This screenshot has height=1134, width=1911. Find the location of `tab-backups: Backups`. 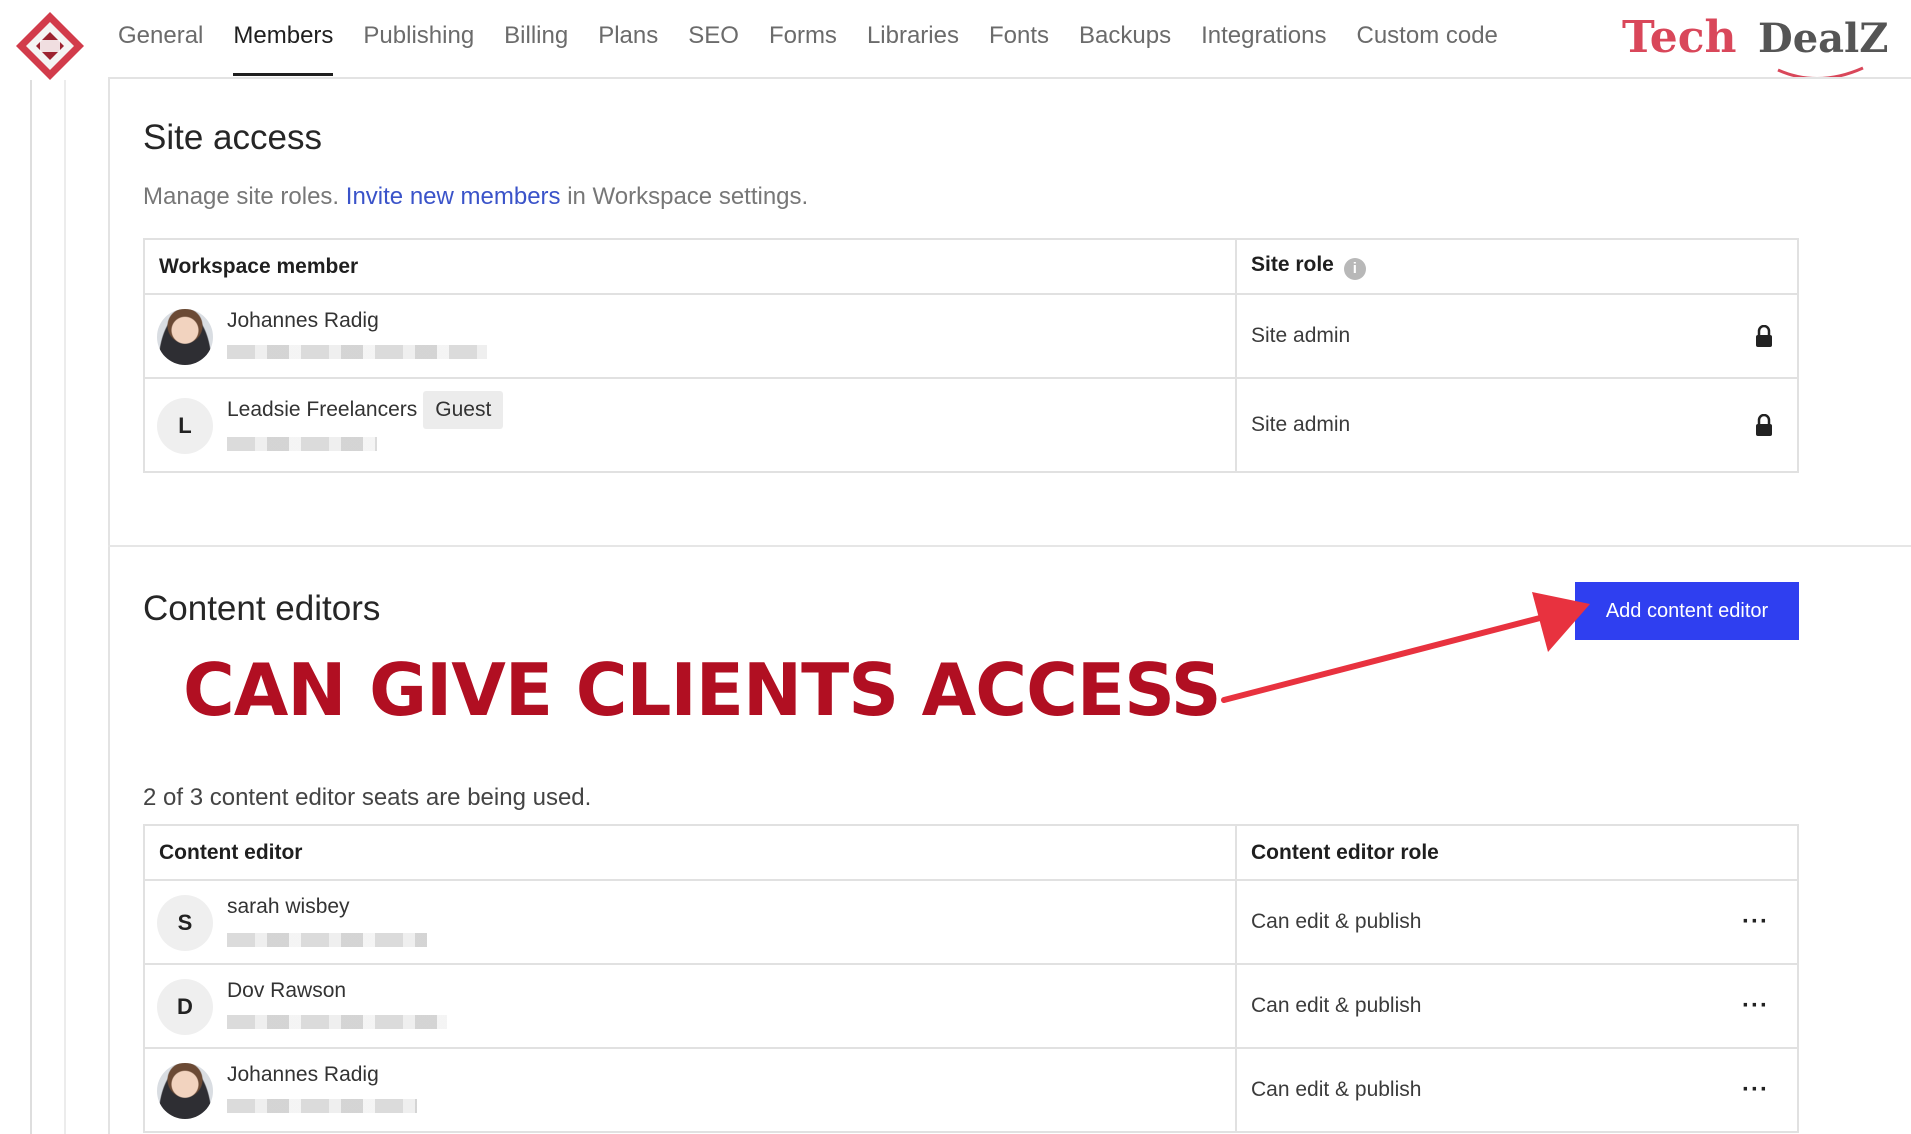

tab-backups: Backups is located at coordinates (1125, 39).